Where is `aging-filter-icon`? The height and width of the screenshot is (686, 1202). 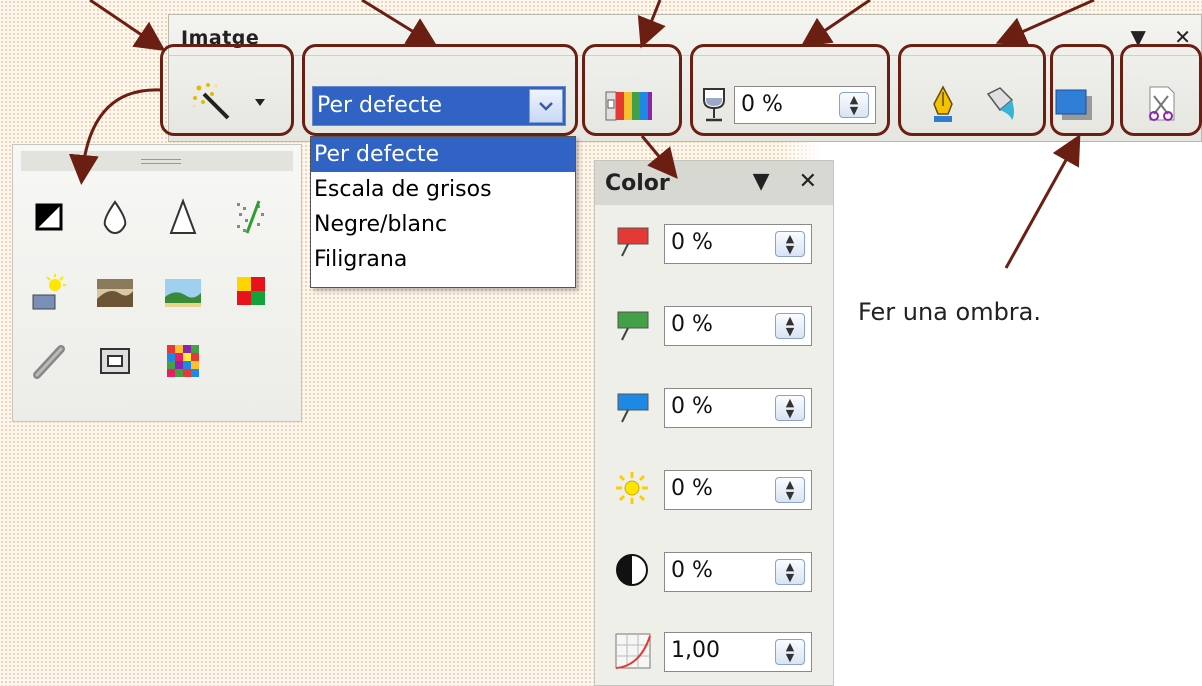 aging-filter-icon is located at coordinates (115, 293).